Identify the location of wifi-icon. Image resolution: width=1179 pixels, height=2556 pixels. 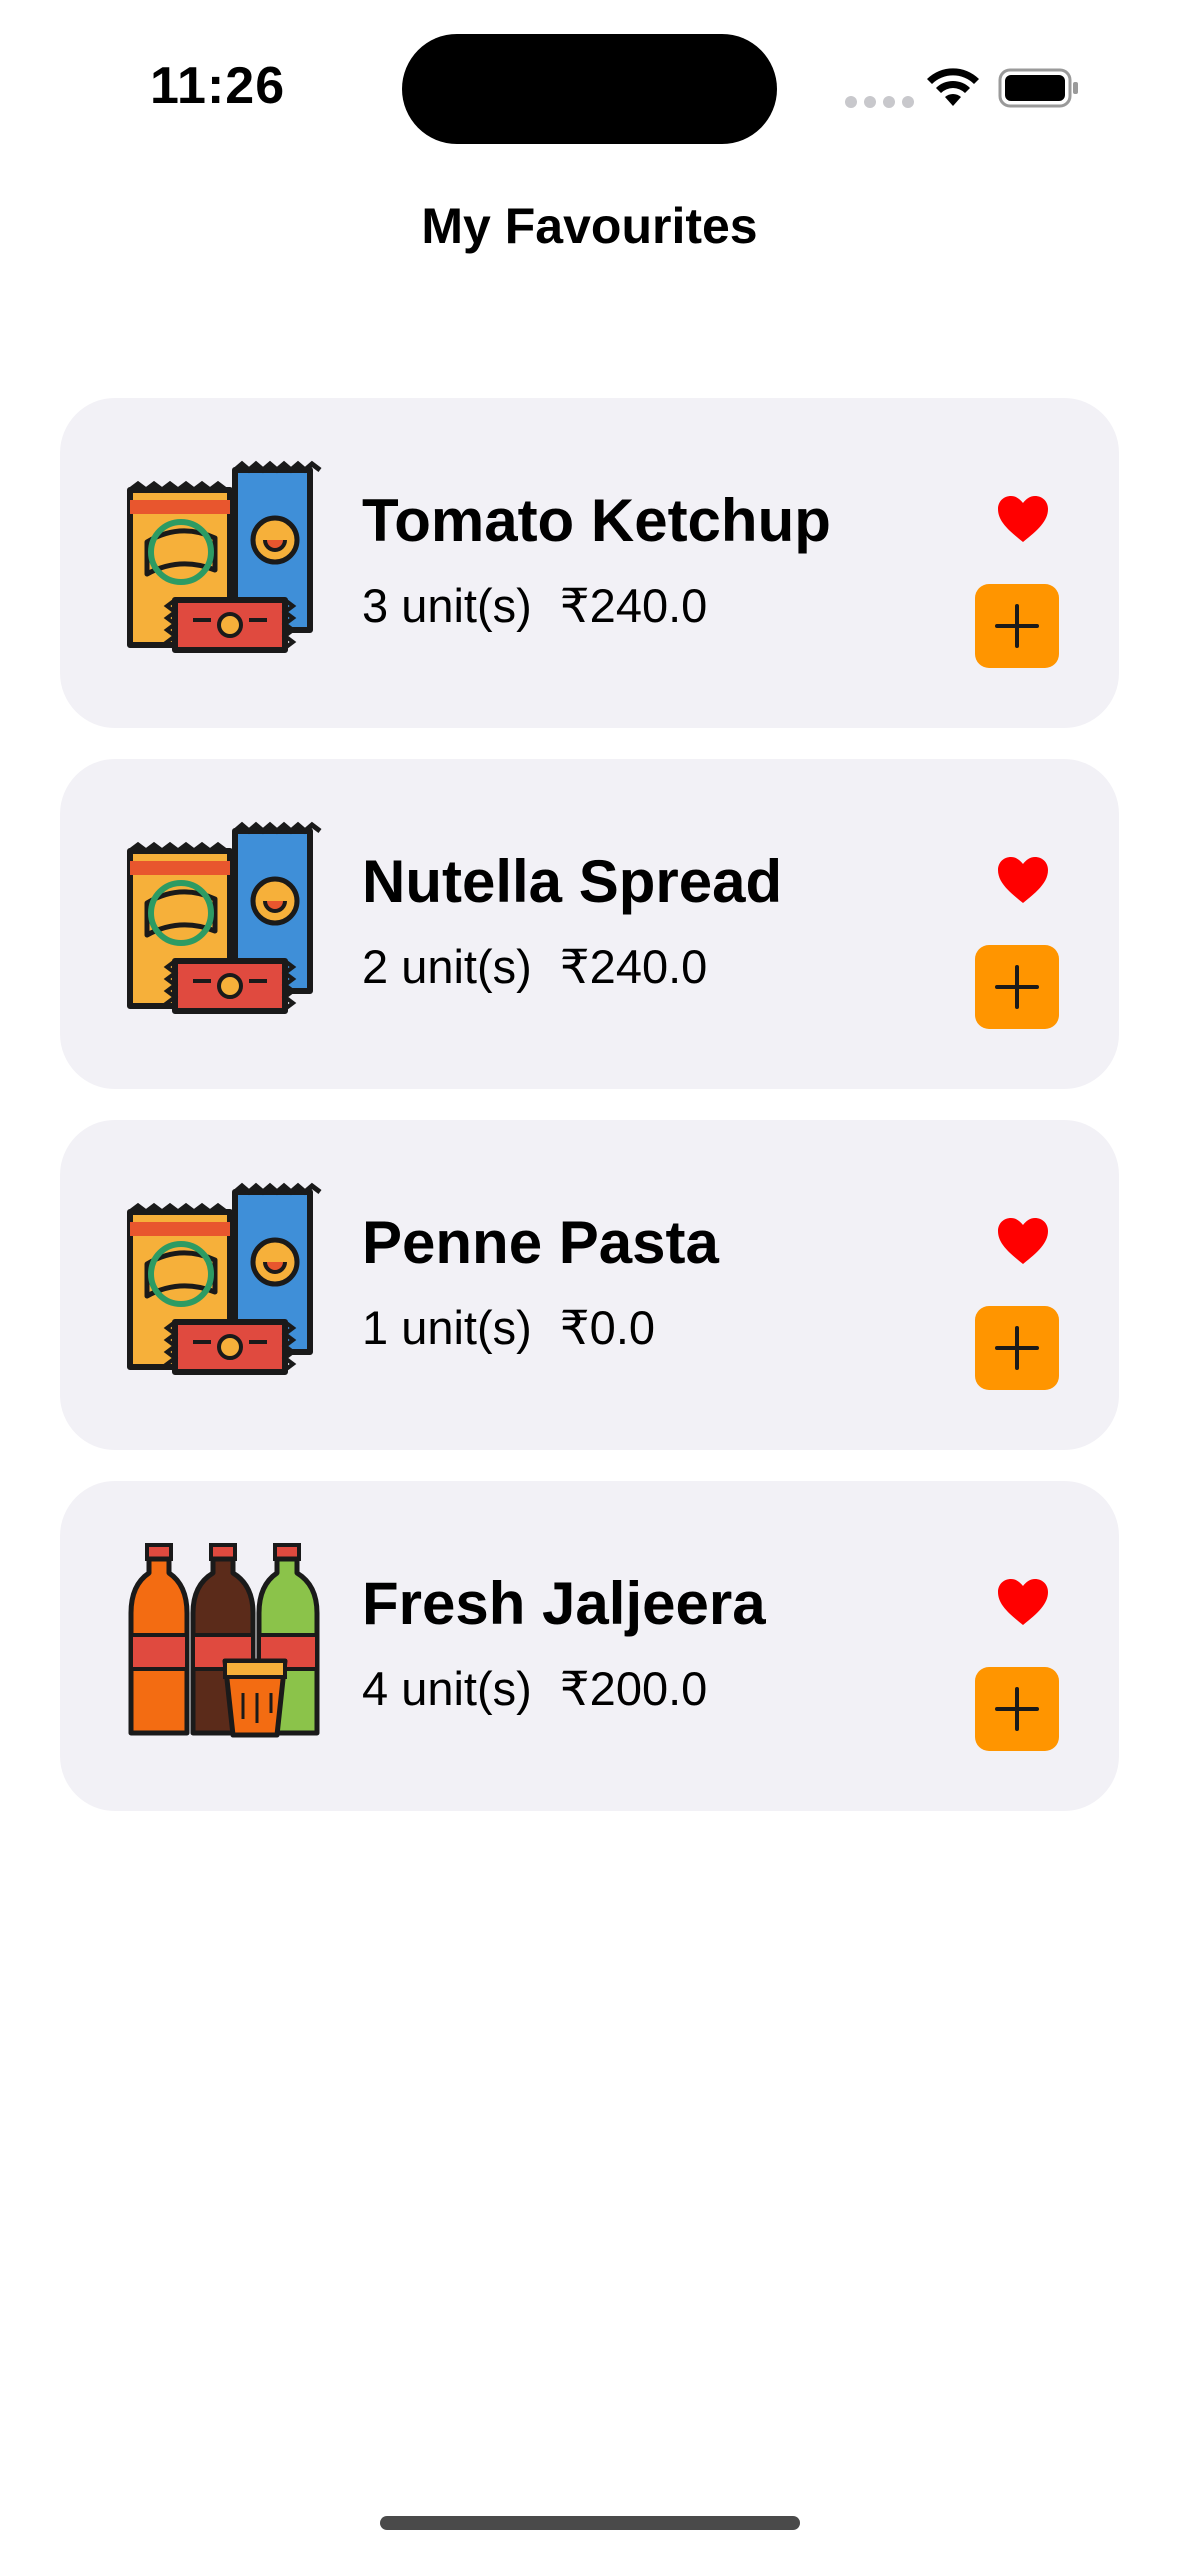
(953, 88).